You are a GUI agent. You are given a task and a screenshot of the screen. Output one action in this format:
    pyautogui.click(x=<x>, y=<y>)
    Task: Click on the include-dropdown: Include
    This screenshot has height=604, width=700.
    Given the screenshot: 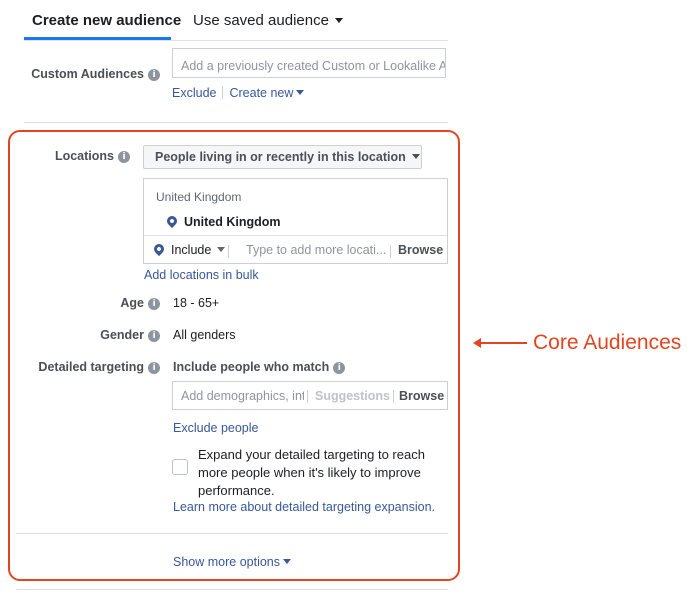 What is the action you would take?
    pyautogui.click(x=188, y=249)
    